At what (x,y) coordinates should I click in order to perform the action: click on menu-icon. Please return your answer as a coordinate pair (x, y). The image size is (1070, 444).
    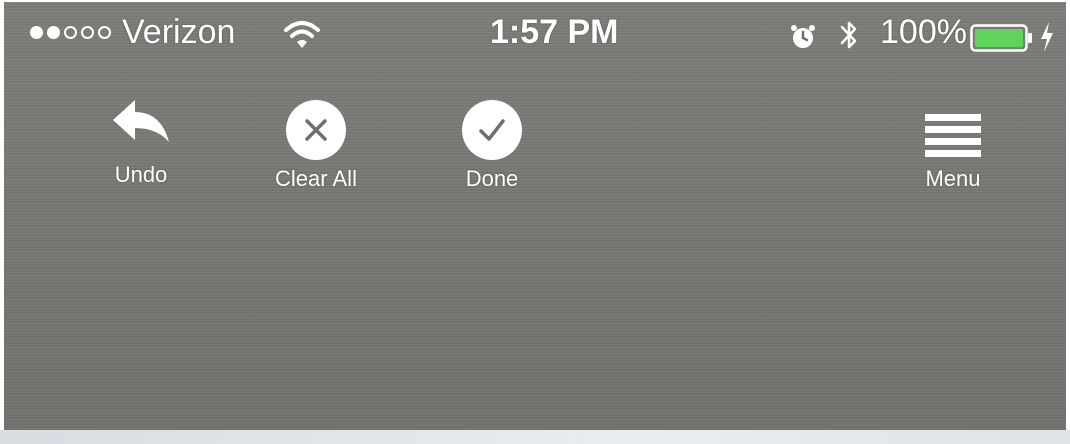
    Looking at the image, I should click on (953, 135).